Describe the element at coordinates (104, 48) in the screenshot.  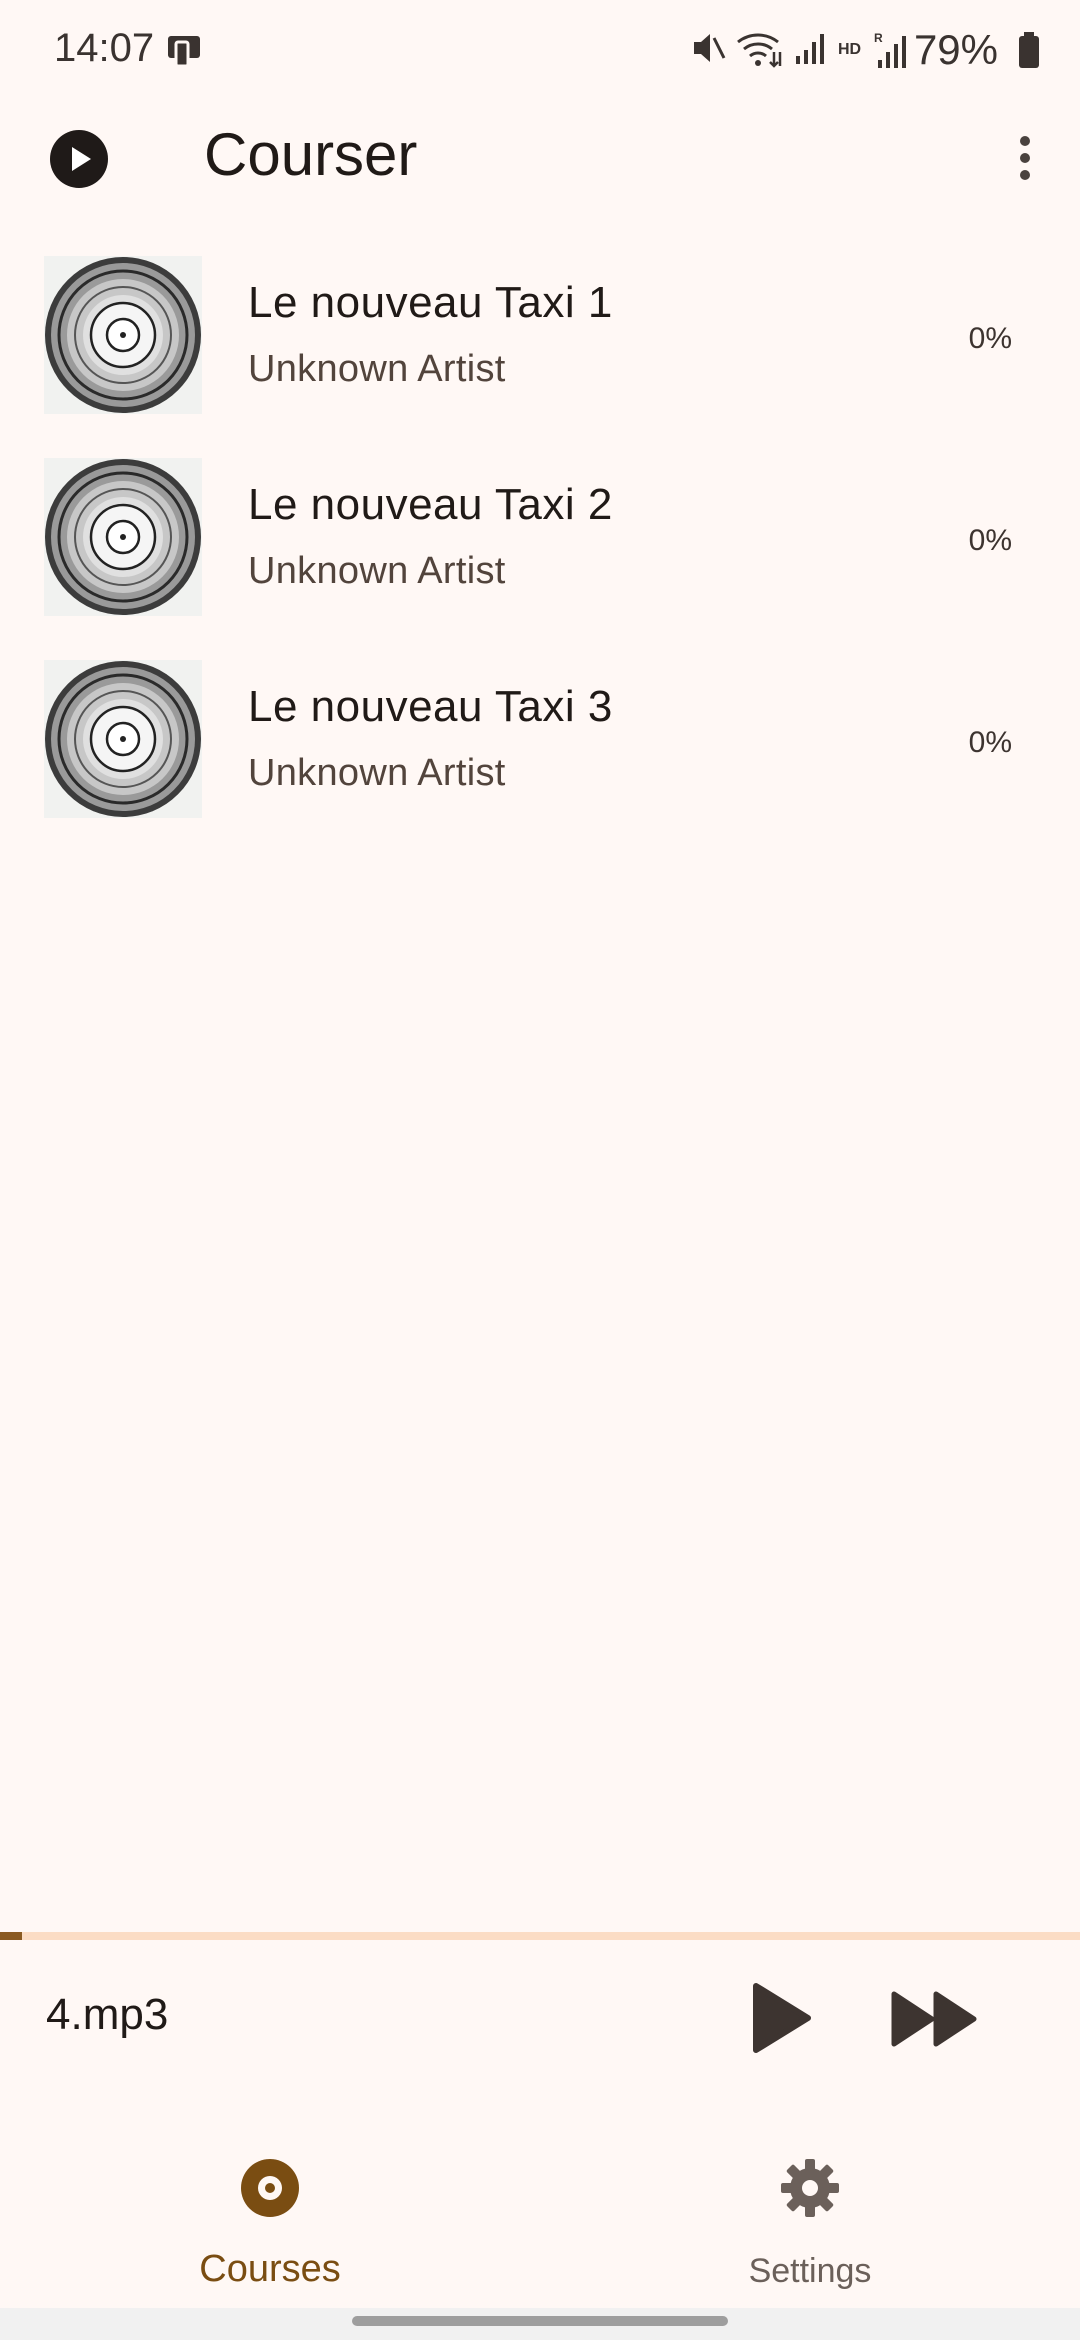
I see `status-time: 14:07` at that location.